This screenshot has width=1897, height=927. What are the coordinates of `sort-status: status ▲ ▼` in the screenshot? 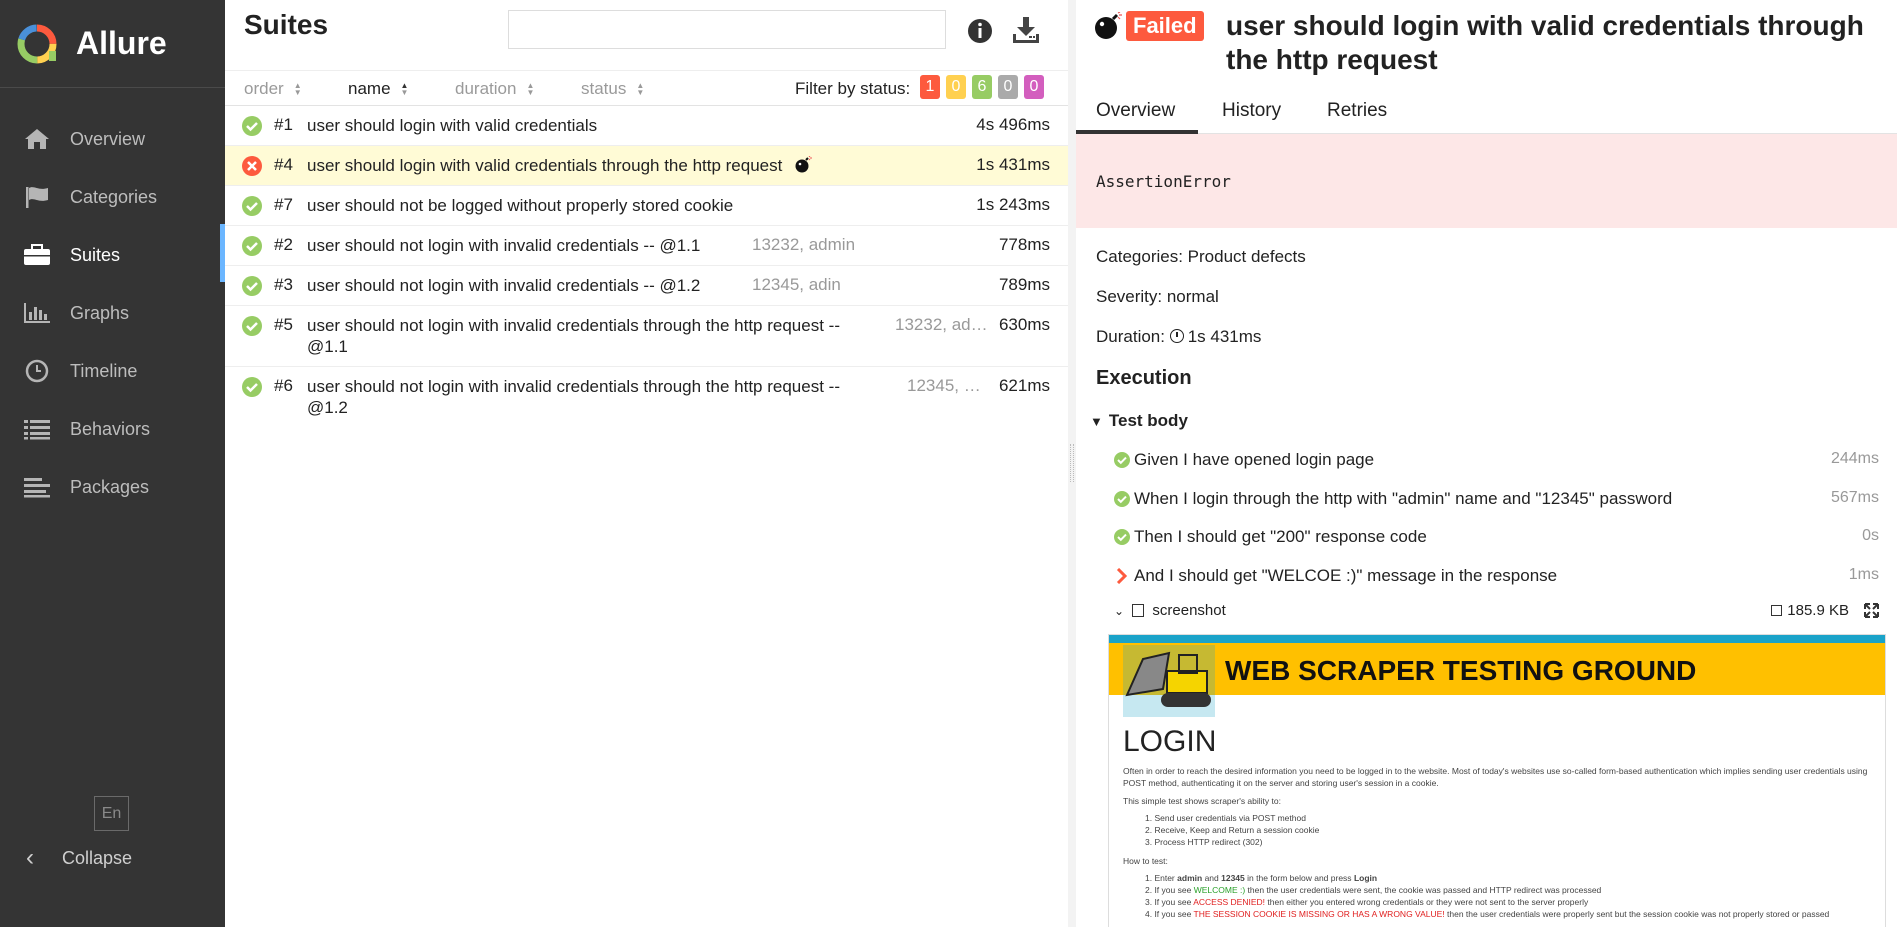 It's located at (612, 89).